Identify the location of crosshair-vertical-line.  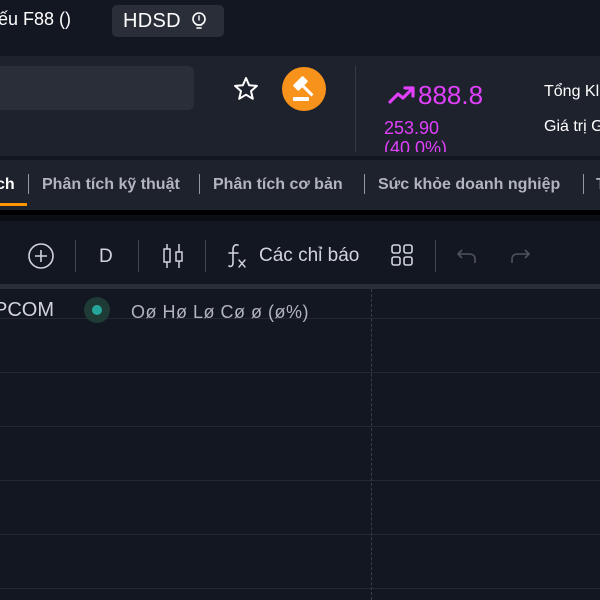
(371, 444).